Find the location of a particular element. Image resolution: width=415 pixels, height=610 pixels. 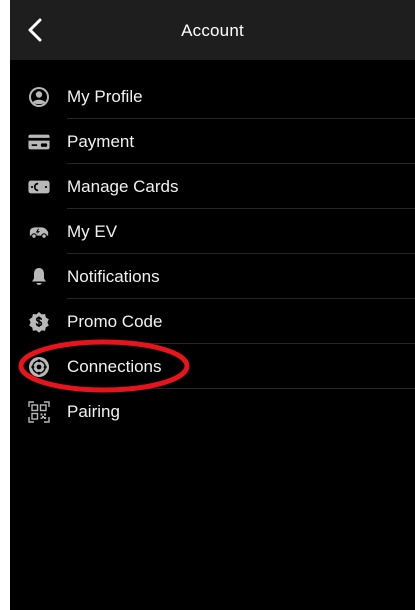

menu-item-my-profile: My Profile is located at coordinates (212, 96).